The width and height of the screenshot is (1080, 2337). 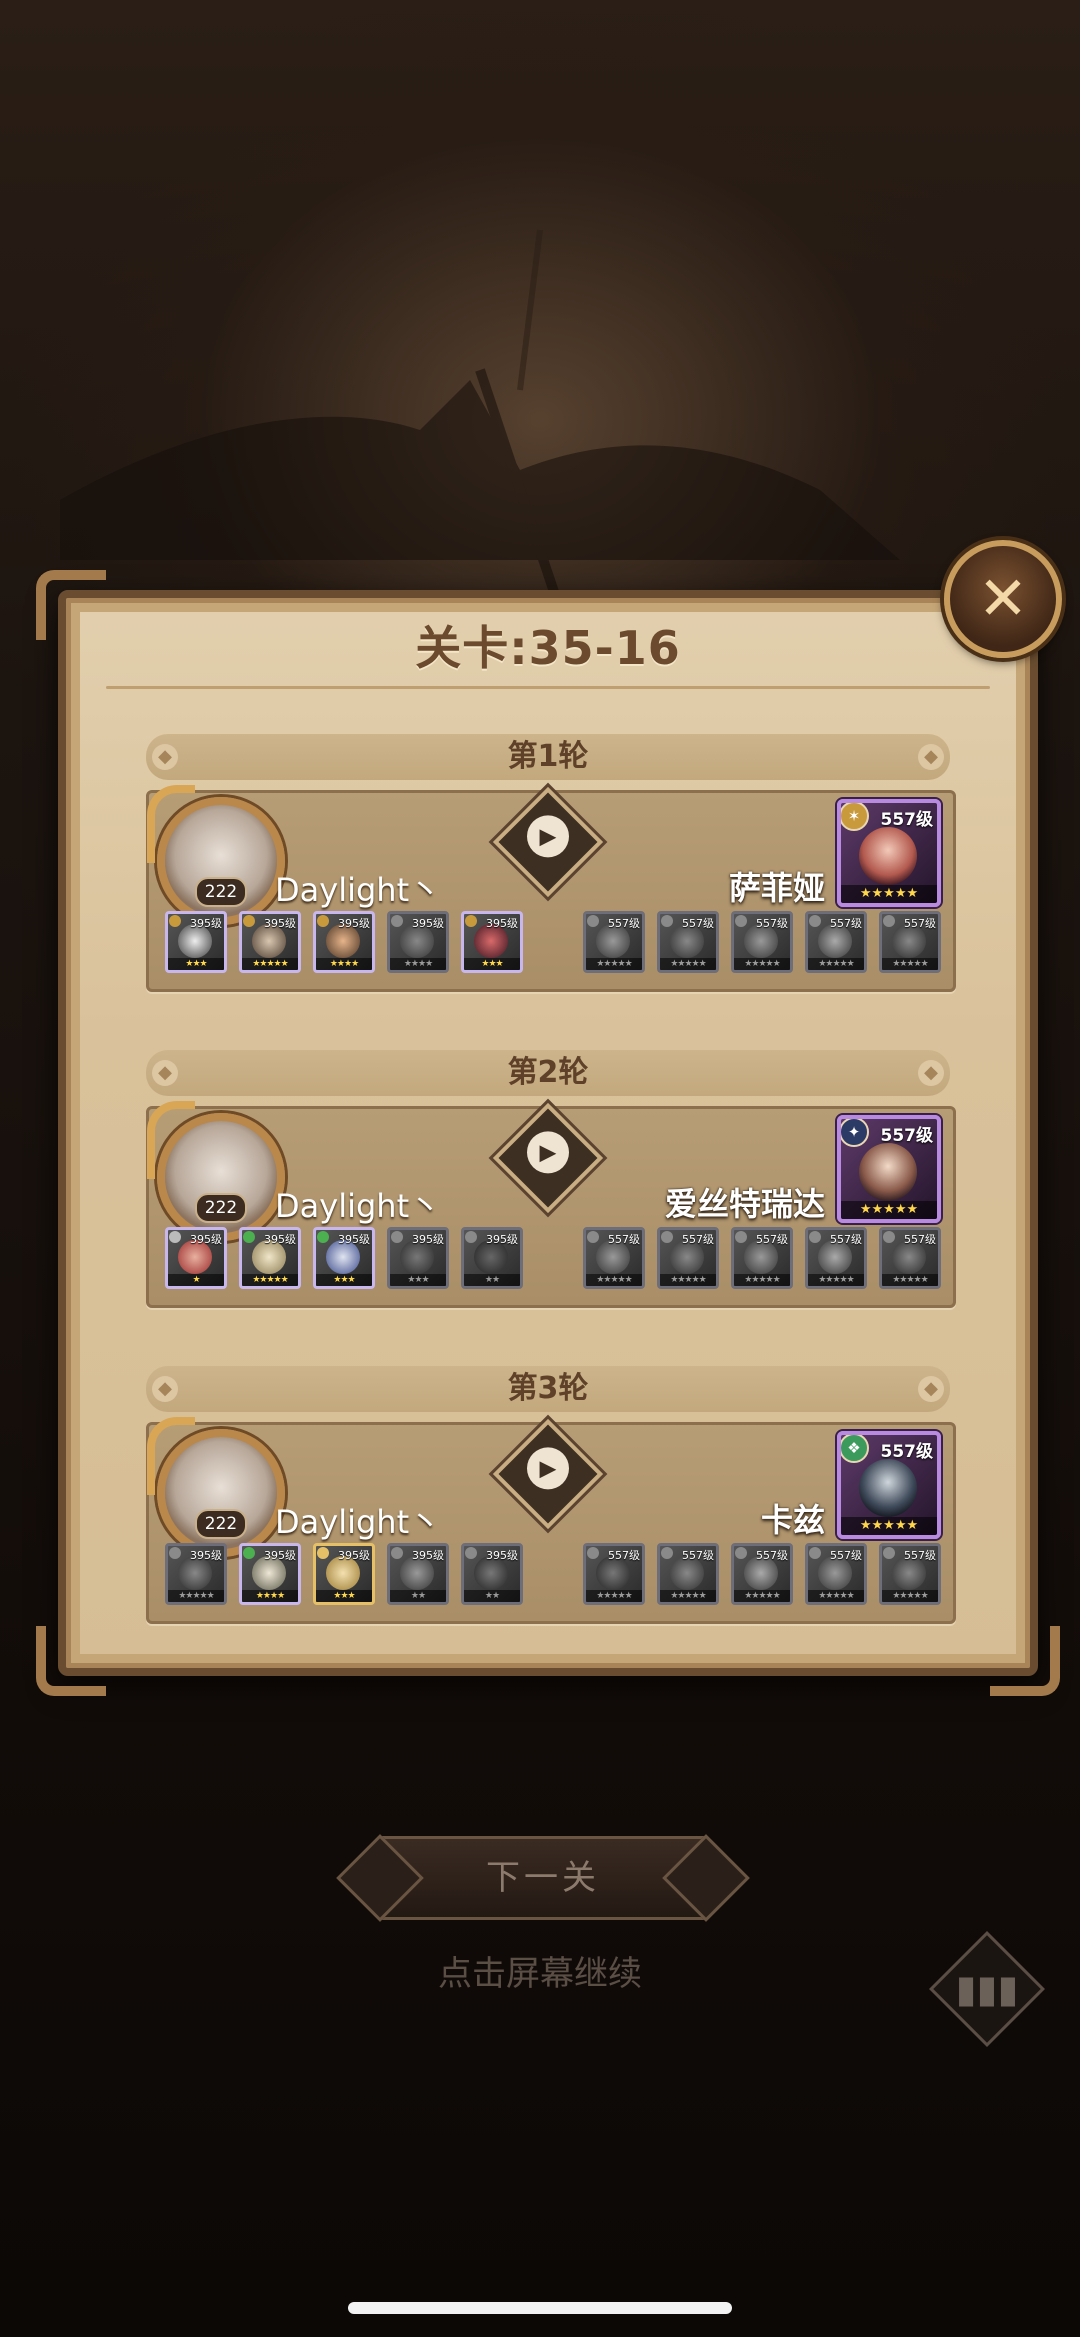 I want to click on round-label: 第3轮, so click(x=548, y=1388).